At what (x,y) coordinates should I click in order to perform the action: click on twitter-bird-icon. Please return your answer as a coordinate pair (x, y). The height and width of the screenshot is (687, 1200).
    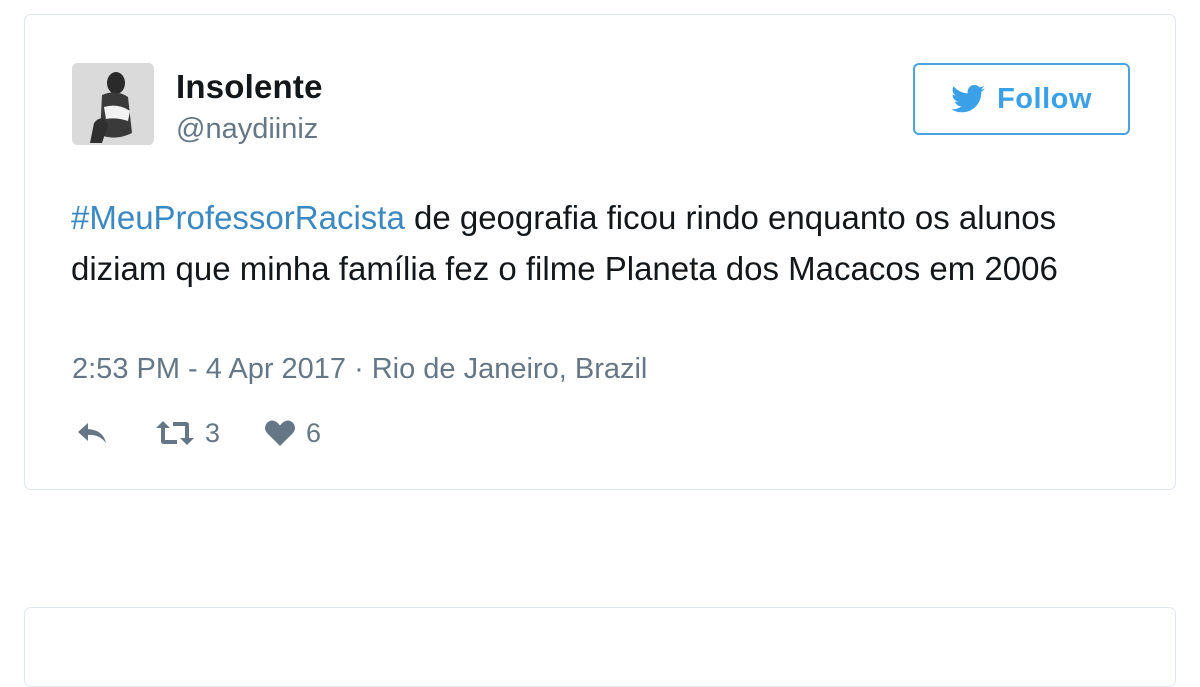
    Looking at the image, I should click on (968, 99).